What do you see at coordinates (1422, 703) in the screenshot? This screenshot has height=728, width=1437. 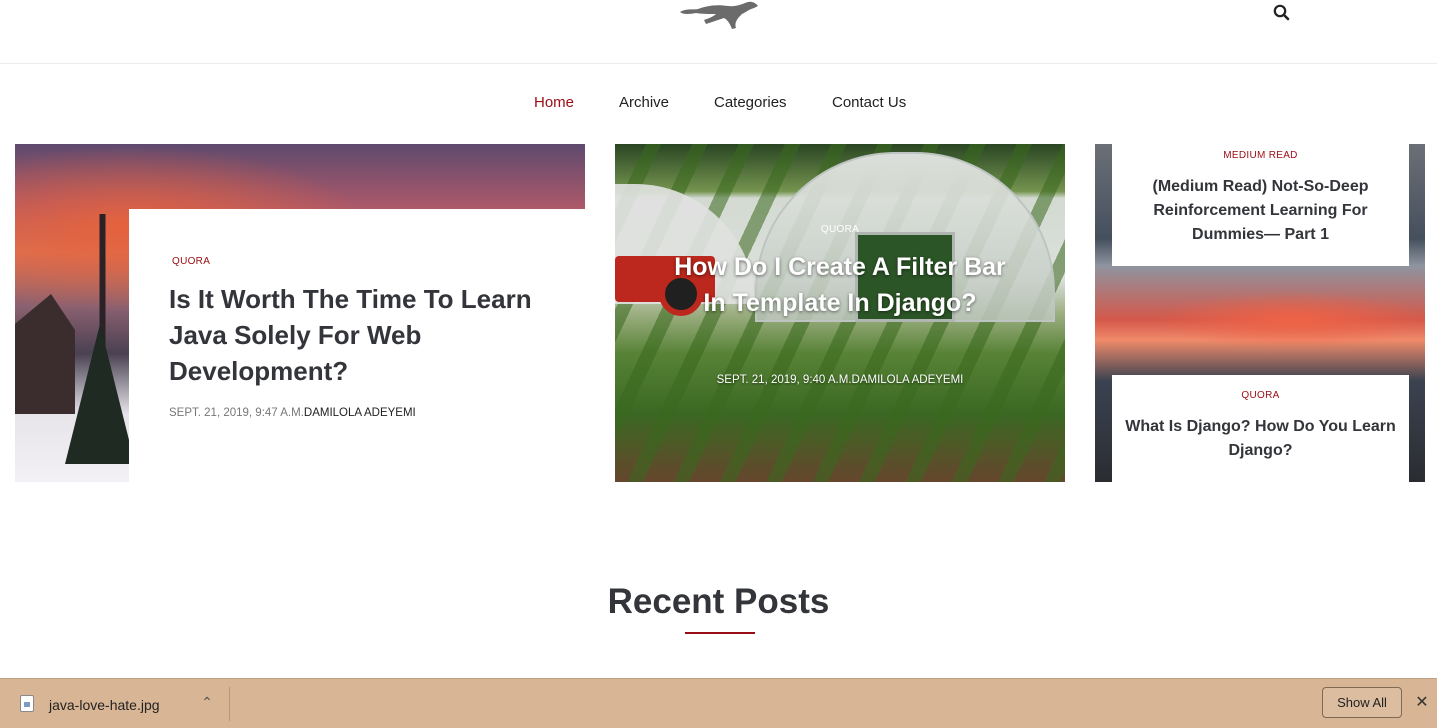 I see `close-icon: ✕` at bounding box center [1422, 703].